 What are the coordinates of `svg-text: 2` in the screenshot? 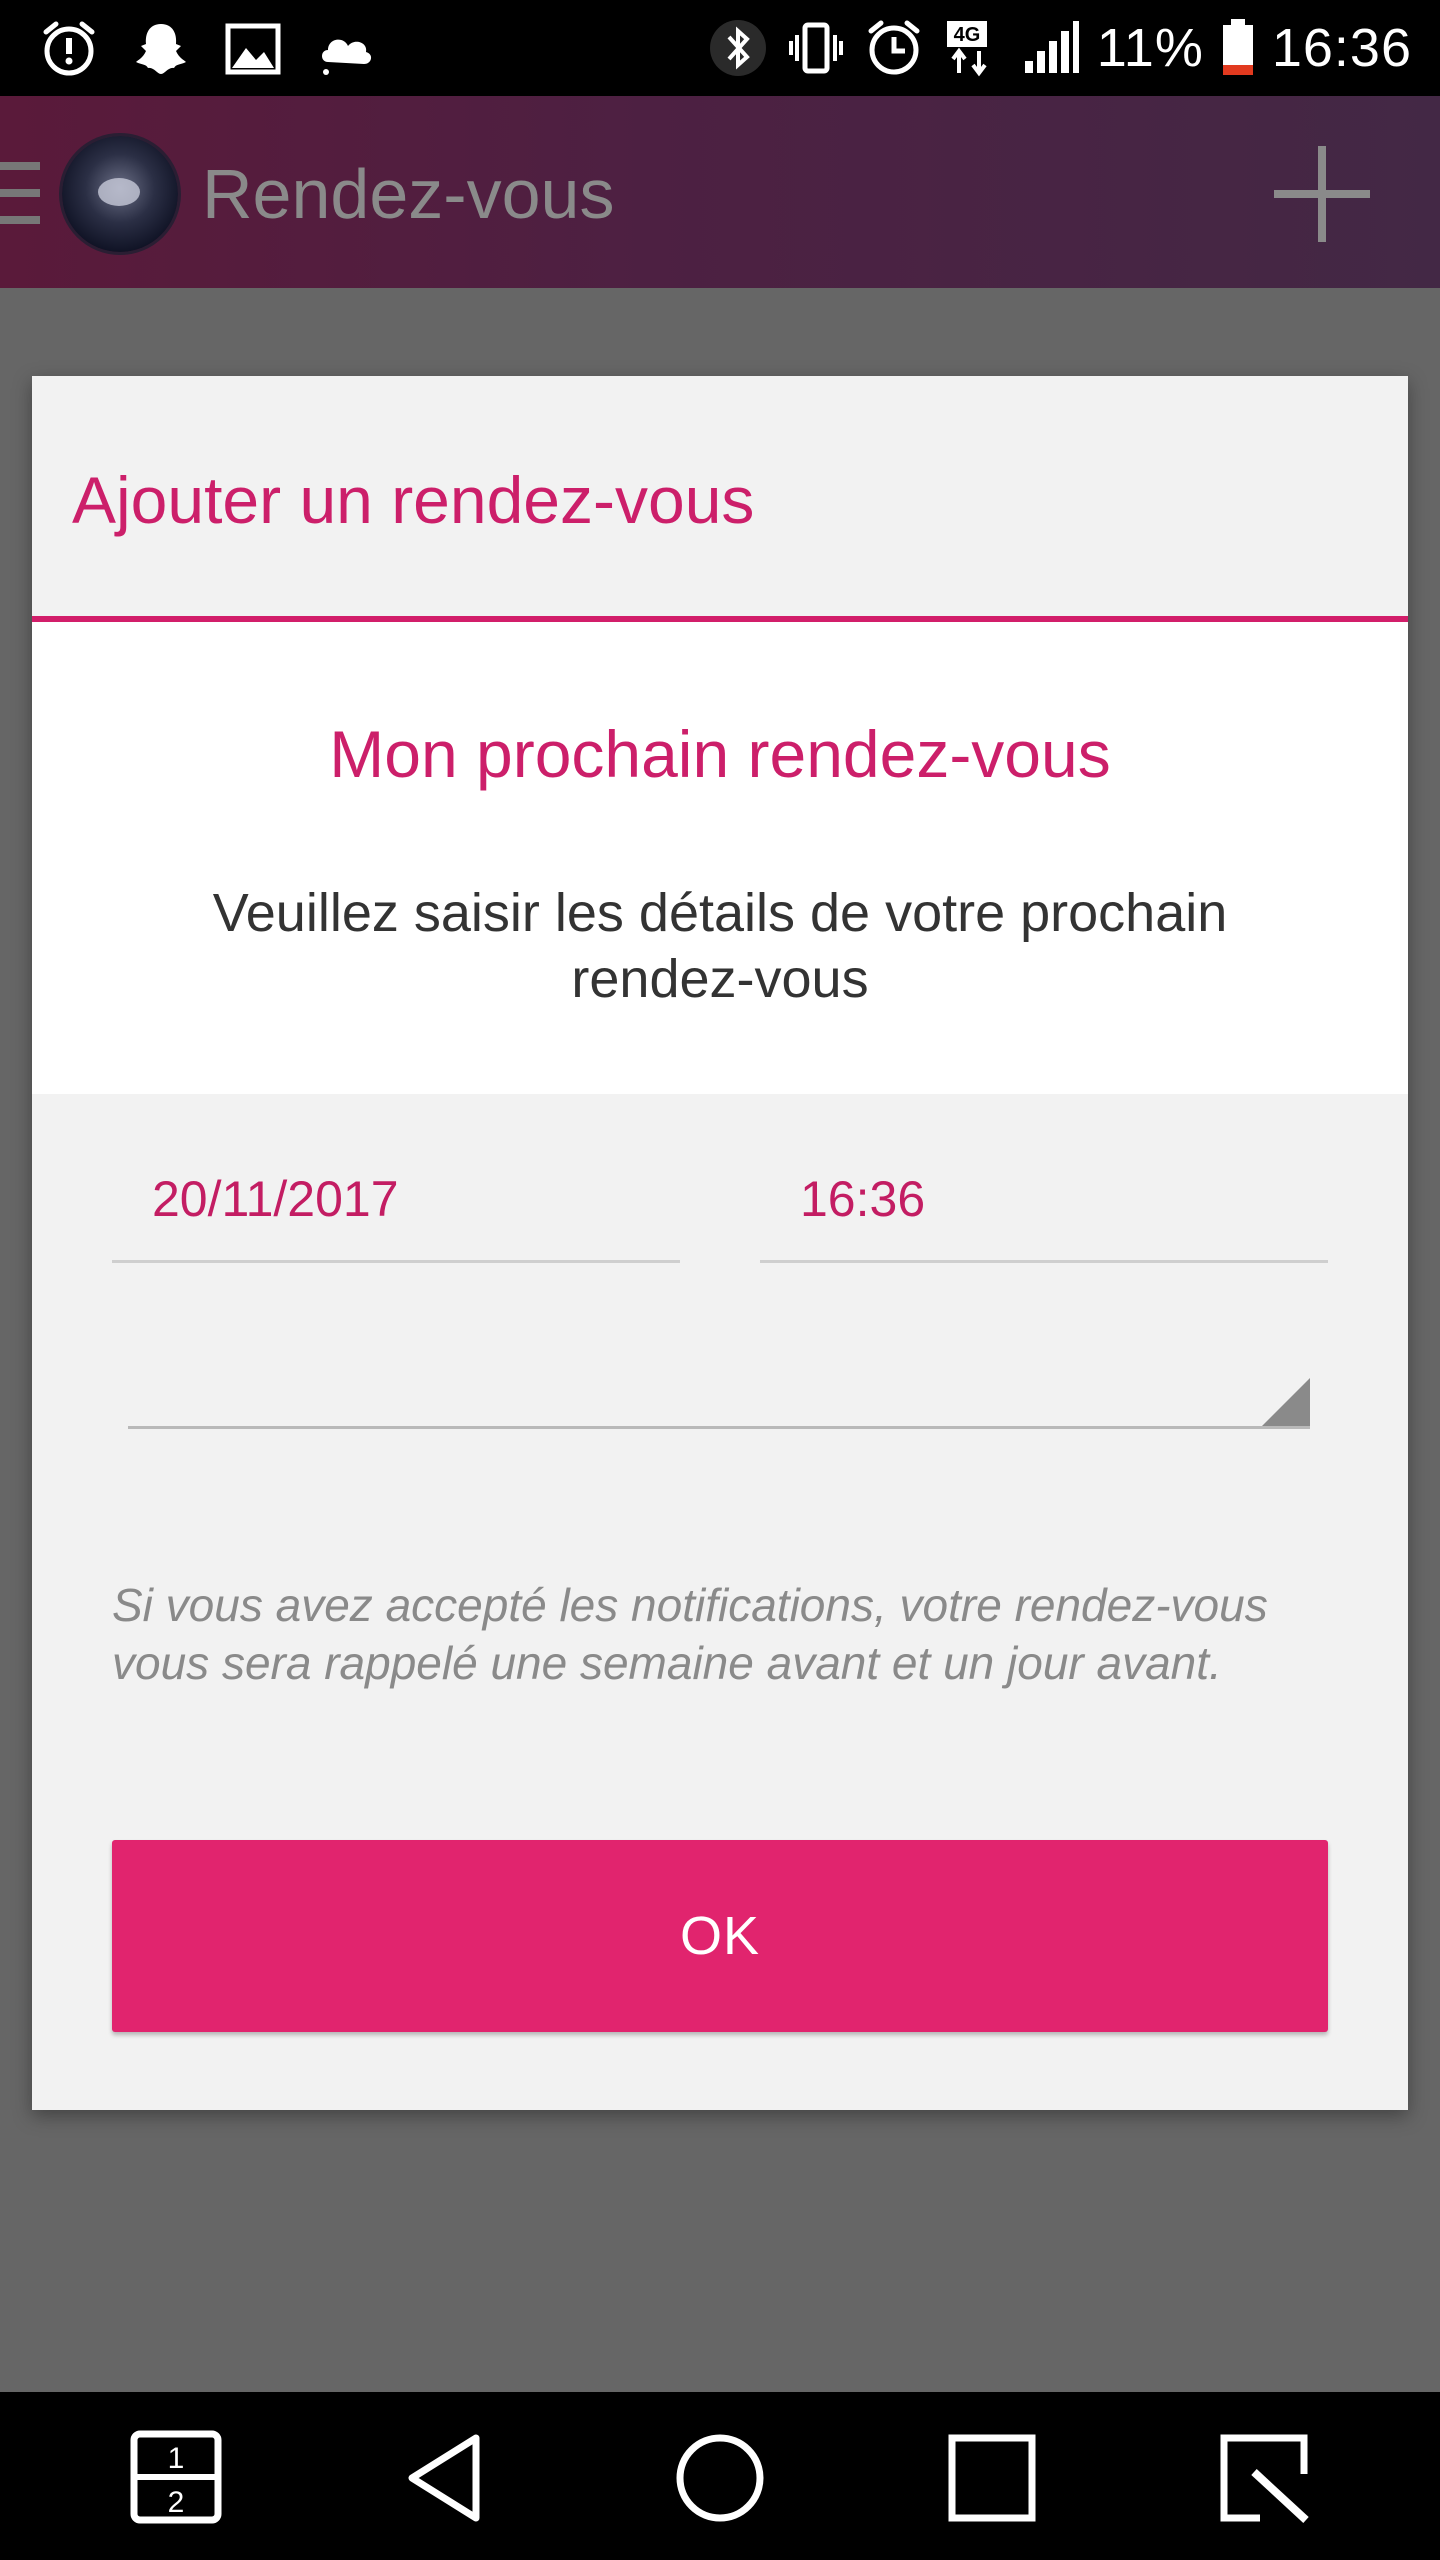 It's located at (176, 2502).